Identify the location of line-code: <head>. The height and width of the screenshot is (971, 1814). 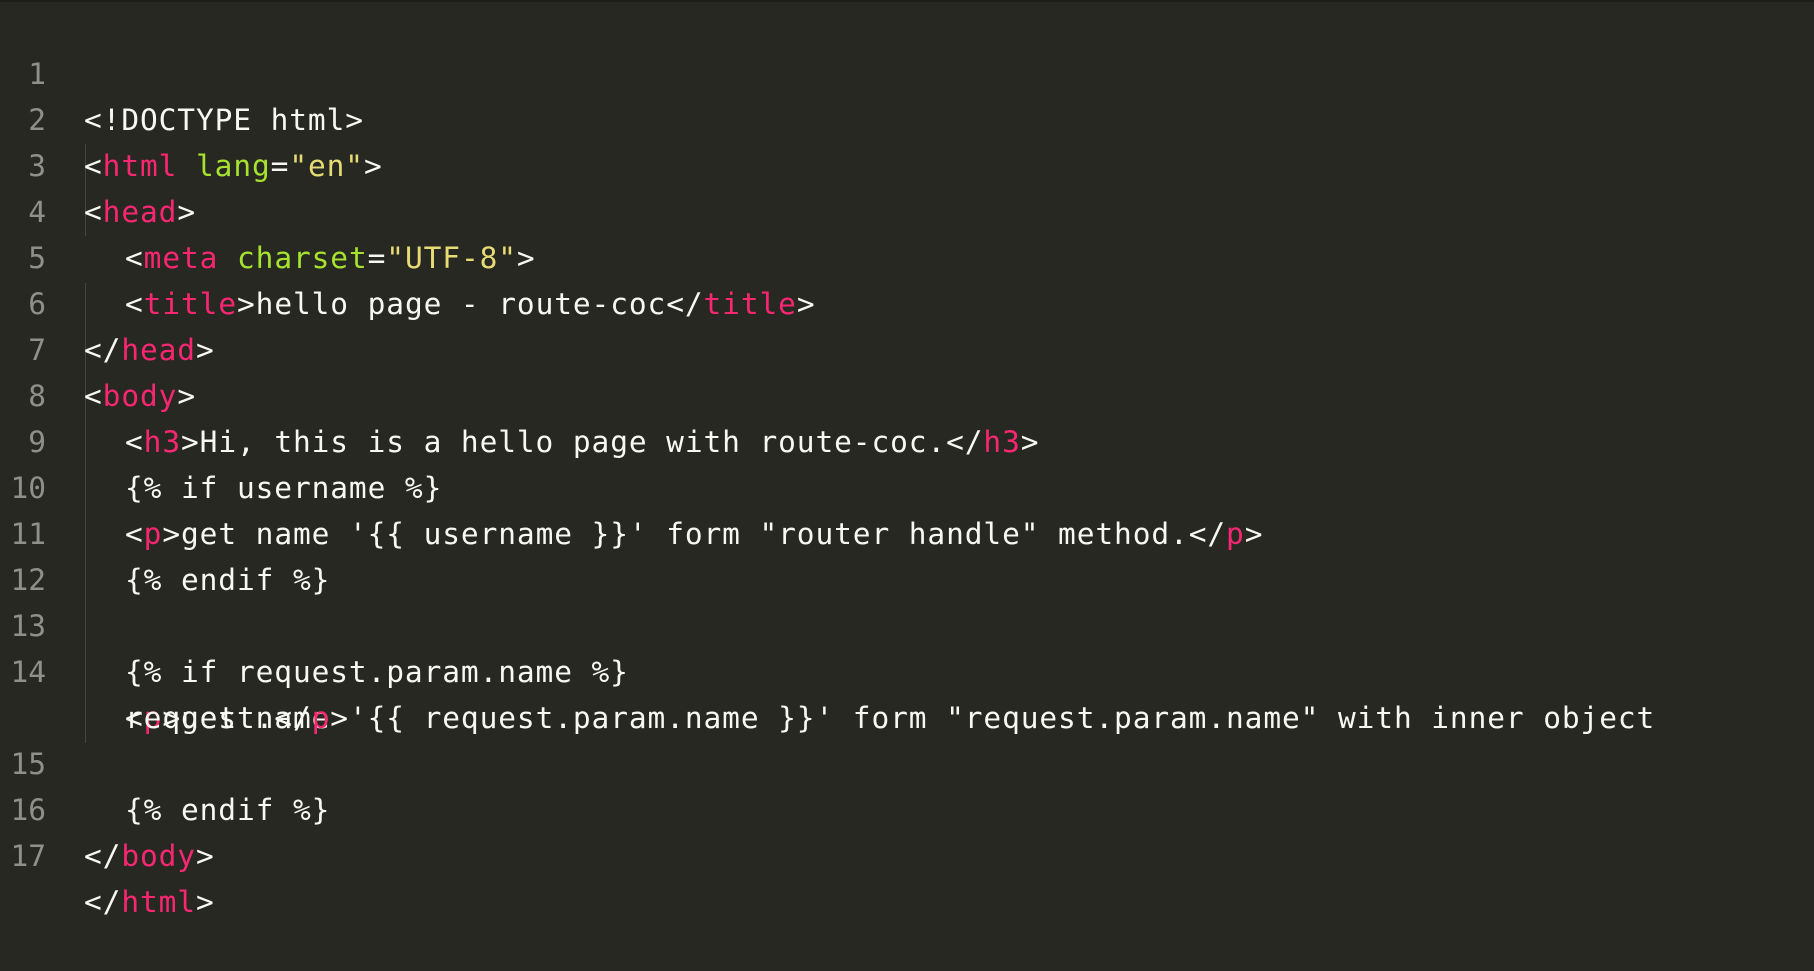
(140, 212).